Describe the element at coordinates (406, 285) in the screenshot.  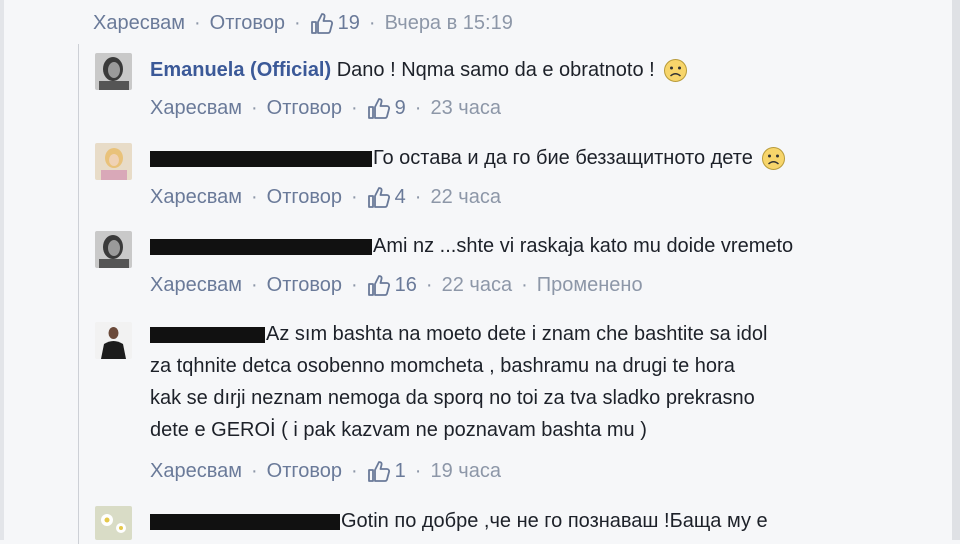
I see `like-count: 16` at that location.